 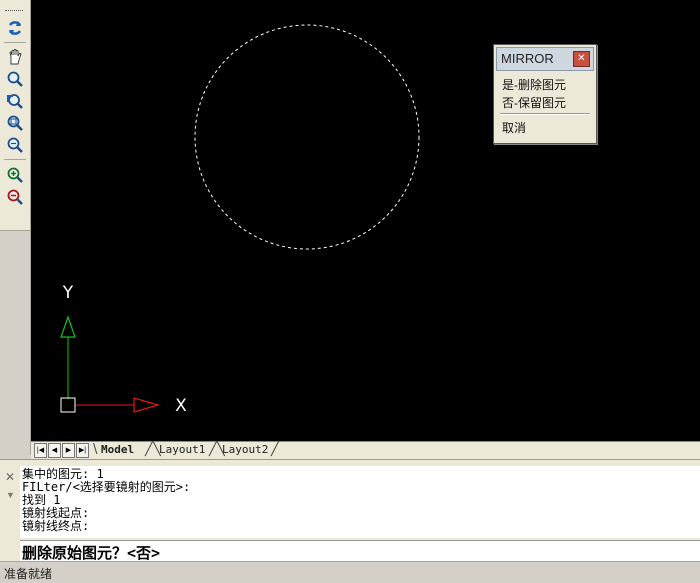 I want to click on zoom-extents-icon, so click(x=15, y=145).